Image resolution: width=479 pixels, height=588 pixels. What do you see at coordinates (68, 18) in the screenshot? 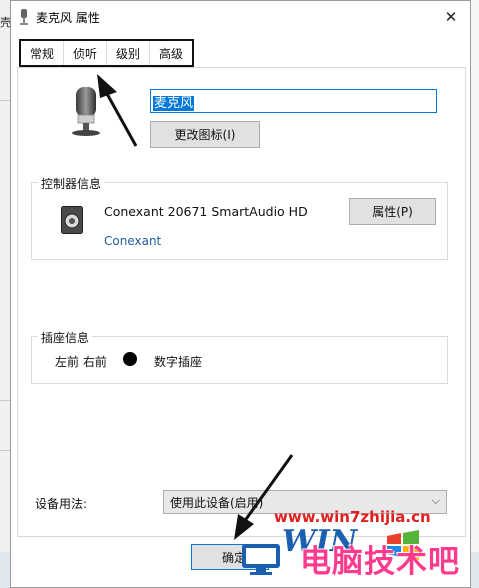
I see `window-title: 麦克风 属性` at bounding box center [68, 18].